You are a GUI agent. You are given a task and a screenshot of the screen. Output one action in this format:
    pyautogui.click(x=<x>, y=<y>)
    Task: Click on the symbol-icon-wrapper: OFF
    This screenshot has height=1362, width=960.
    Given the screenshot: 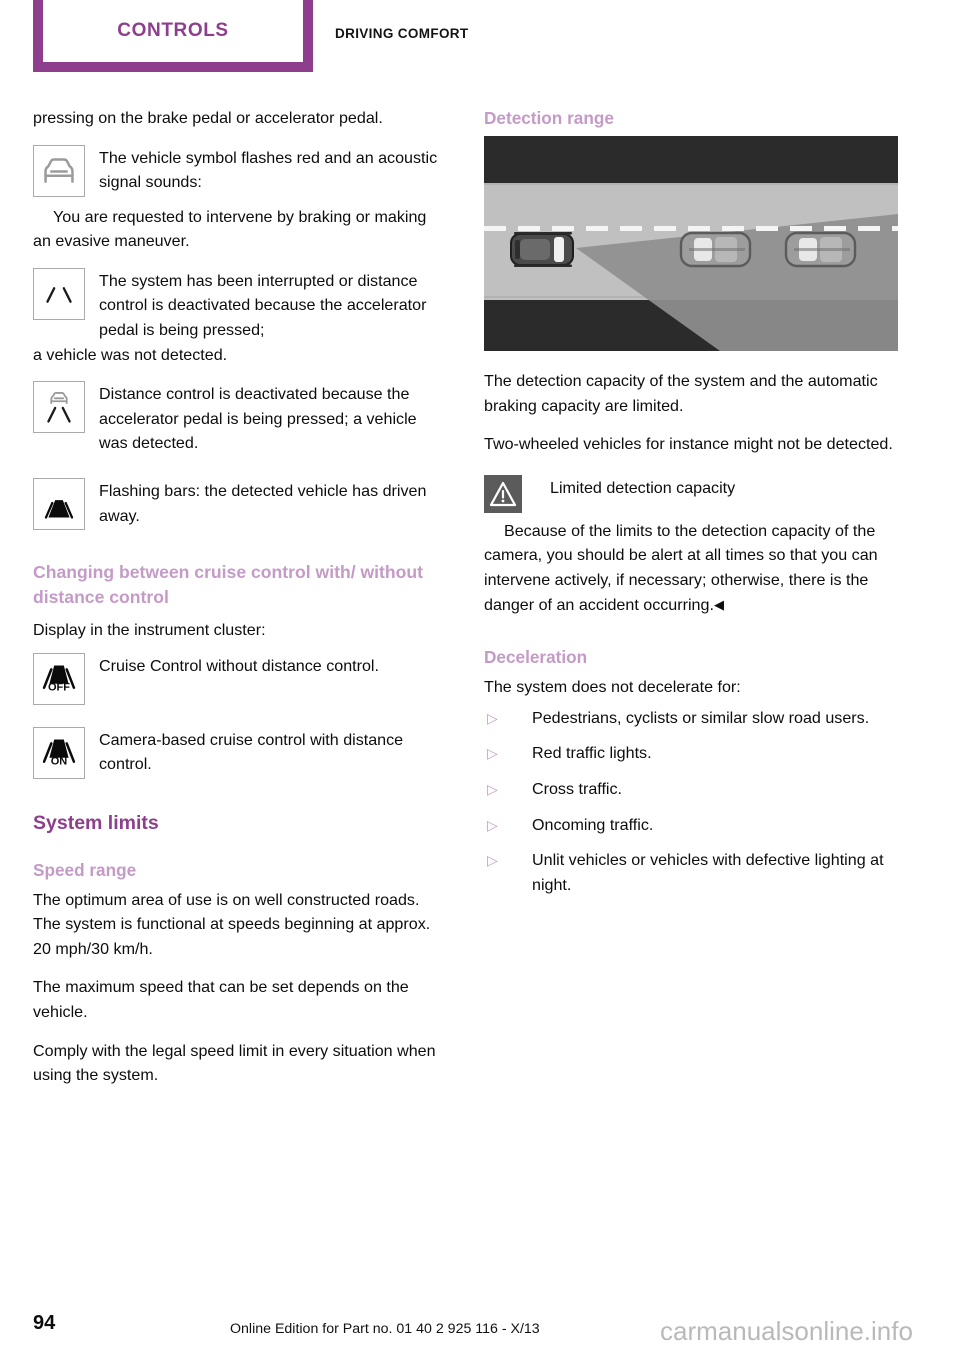 What is the action you would take?
    pyautogui.click(x=61, y=678)
    